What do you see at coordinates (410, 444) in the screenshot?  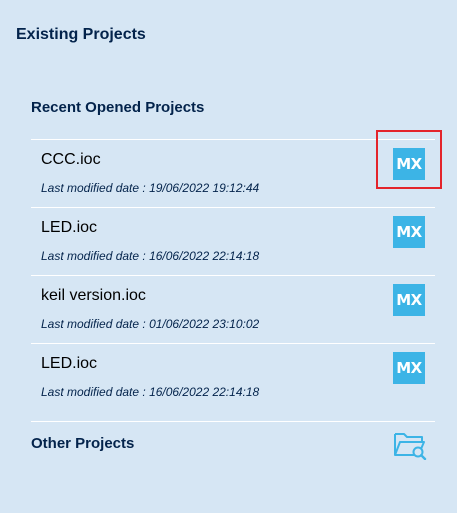 I see `folder-search-icon` at bounding box center [410, 444].